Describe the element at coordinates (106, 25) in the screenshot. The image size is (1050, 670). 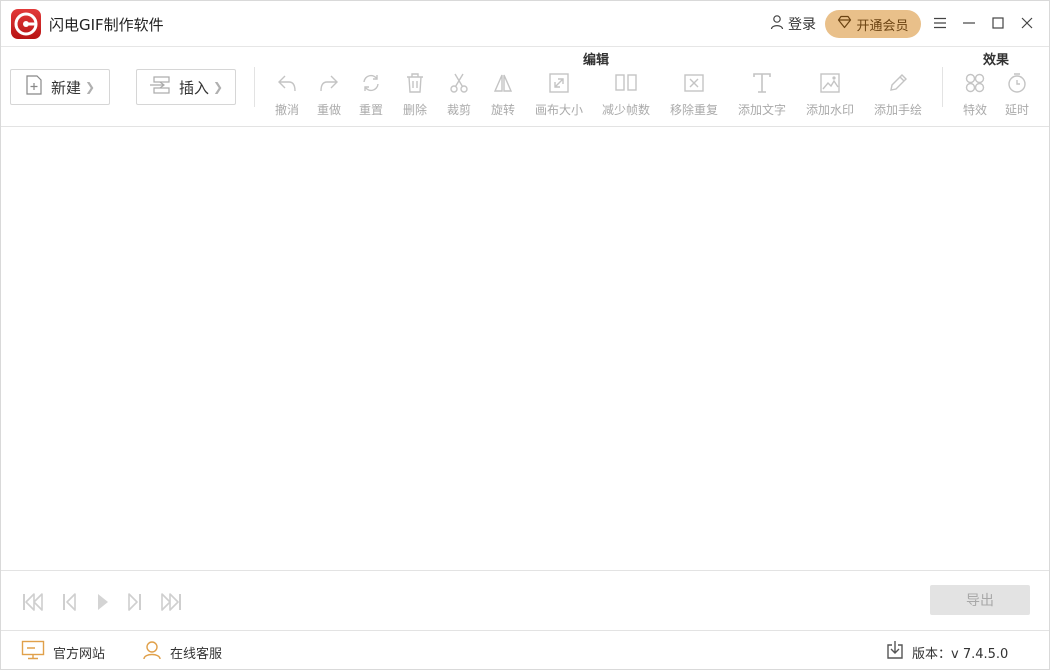
I see `app-title: 闪电GIF制作软件` at that location.